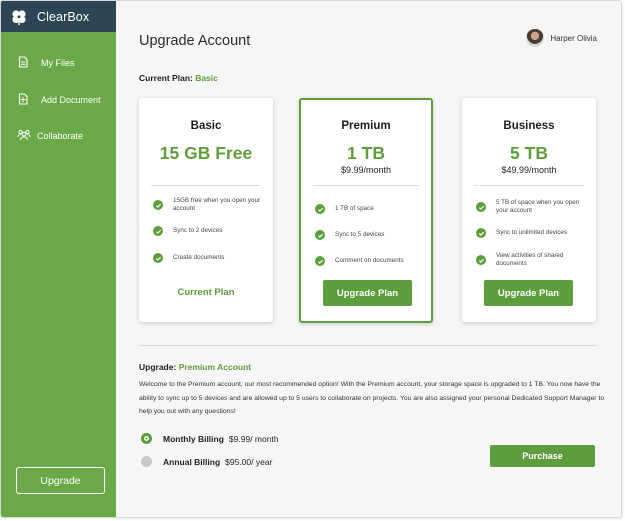 The height and width of the screenshot is (521, 625). I want to click on current-plan-label: Current Plan:, so click(166, 78).